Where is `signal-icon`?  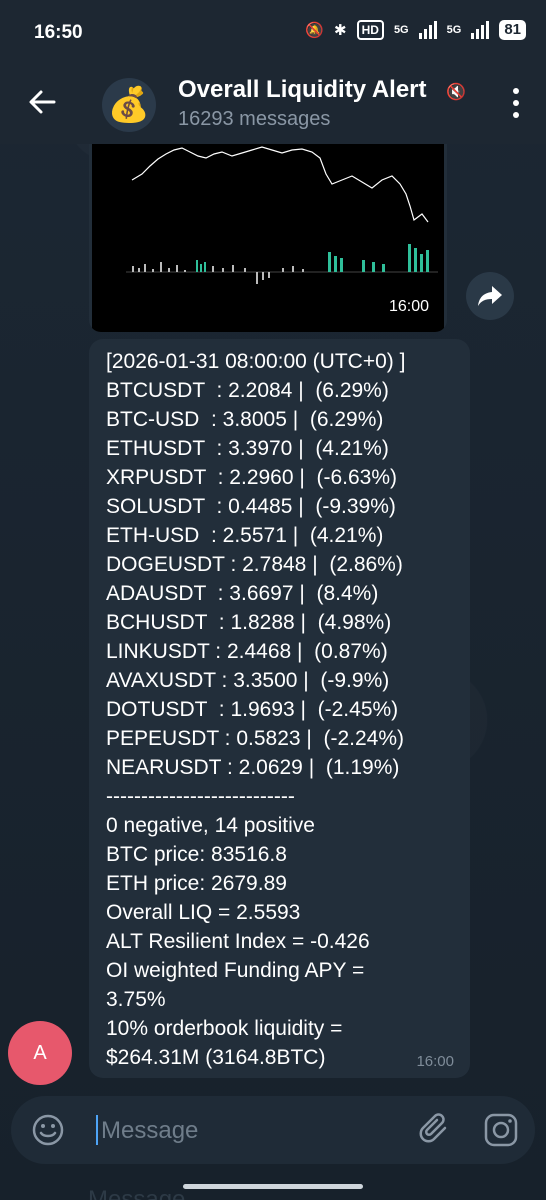 signal-icon is located at coordinates (427, 30).